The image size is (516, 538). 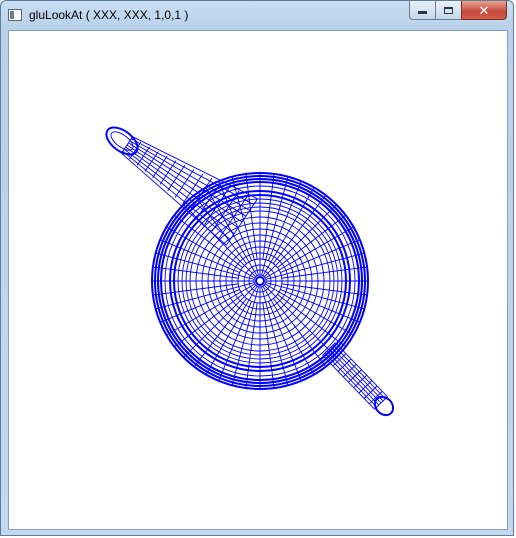 I want to click on app-window-icon, so click(x=15, y=15).